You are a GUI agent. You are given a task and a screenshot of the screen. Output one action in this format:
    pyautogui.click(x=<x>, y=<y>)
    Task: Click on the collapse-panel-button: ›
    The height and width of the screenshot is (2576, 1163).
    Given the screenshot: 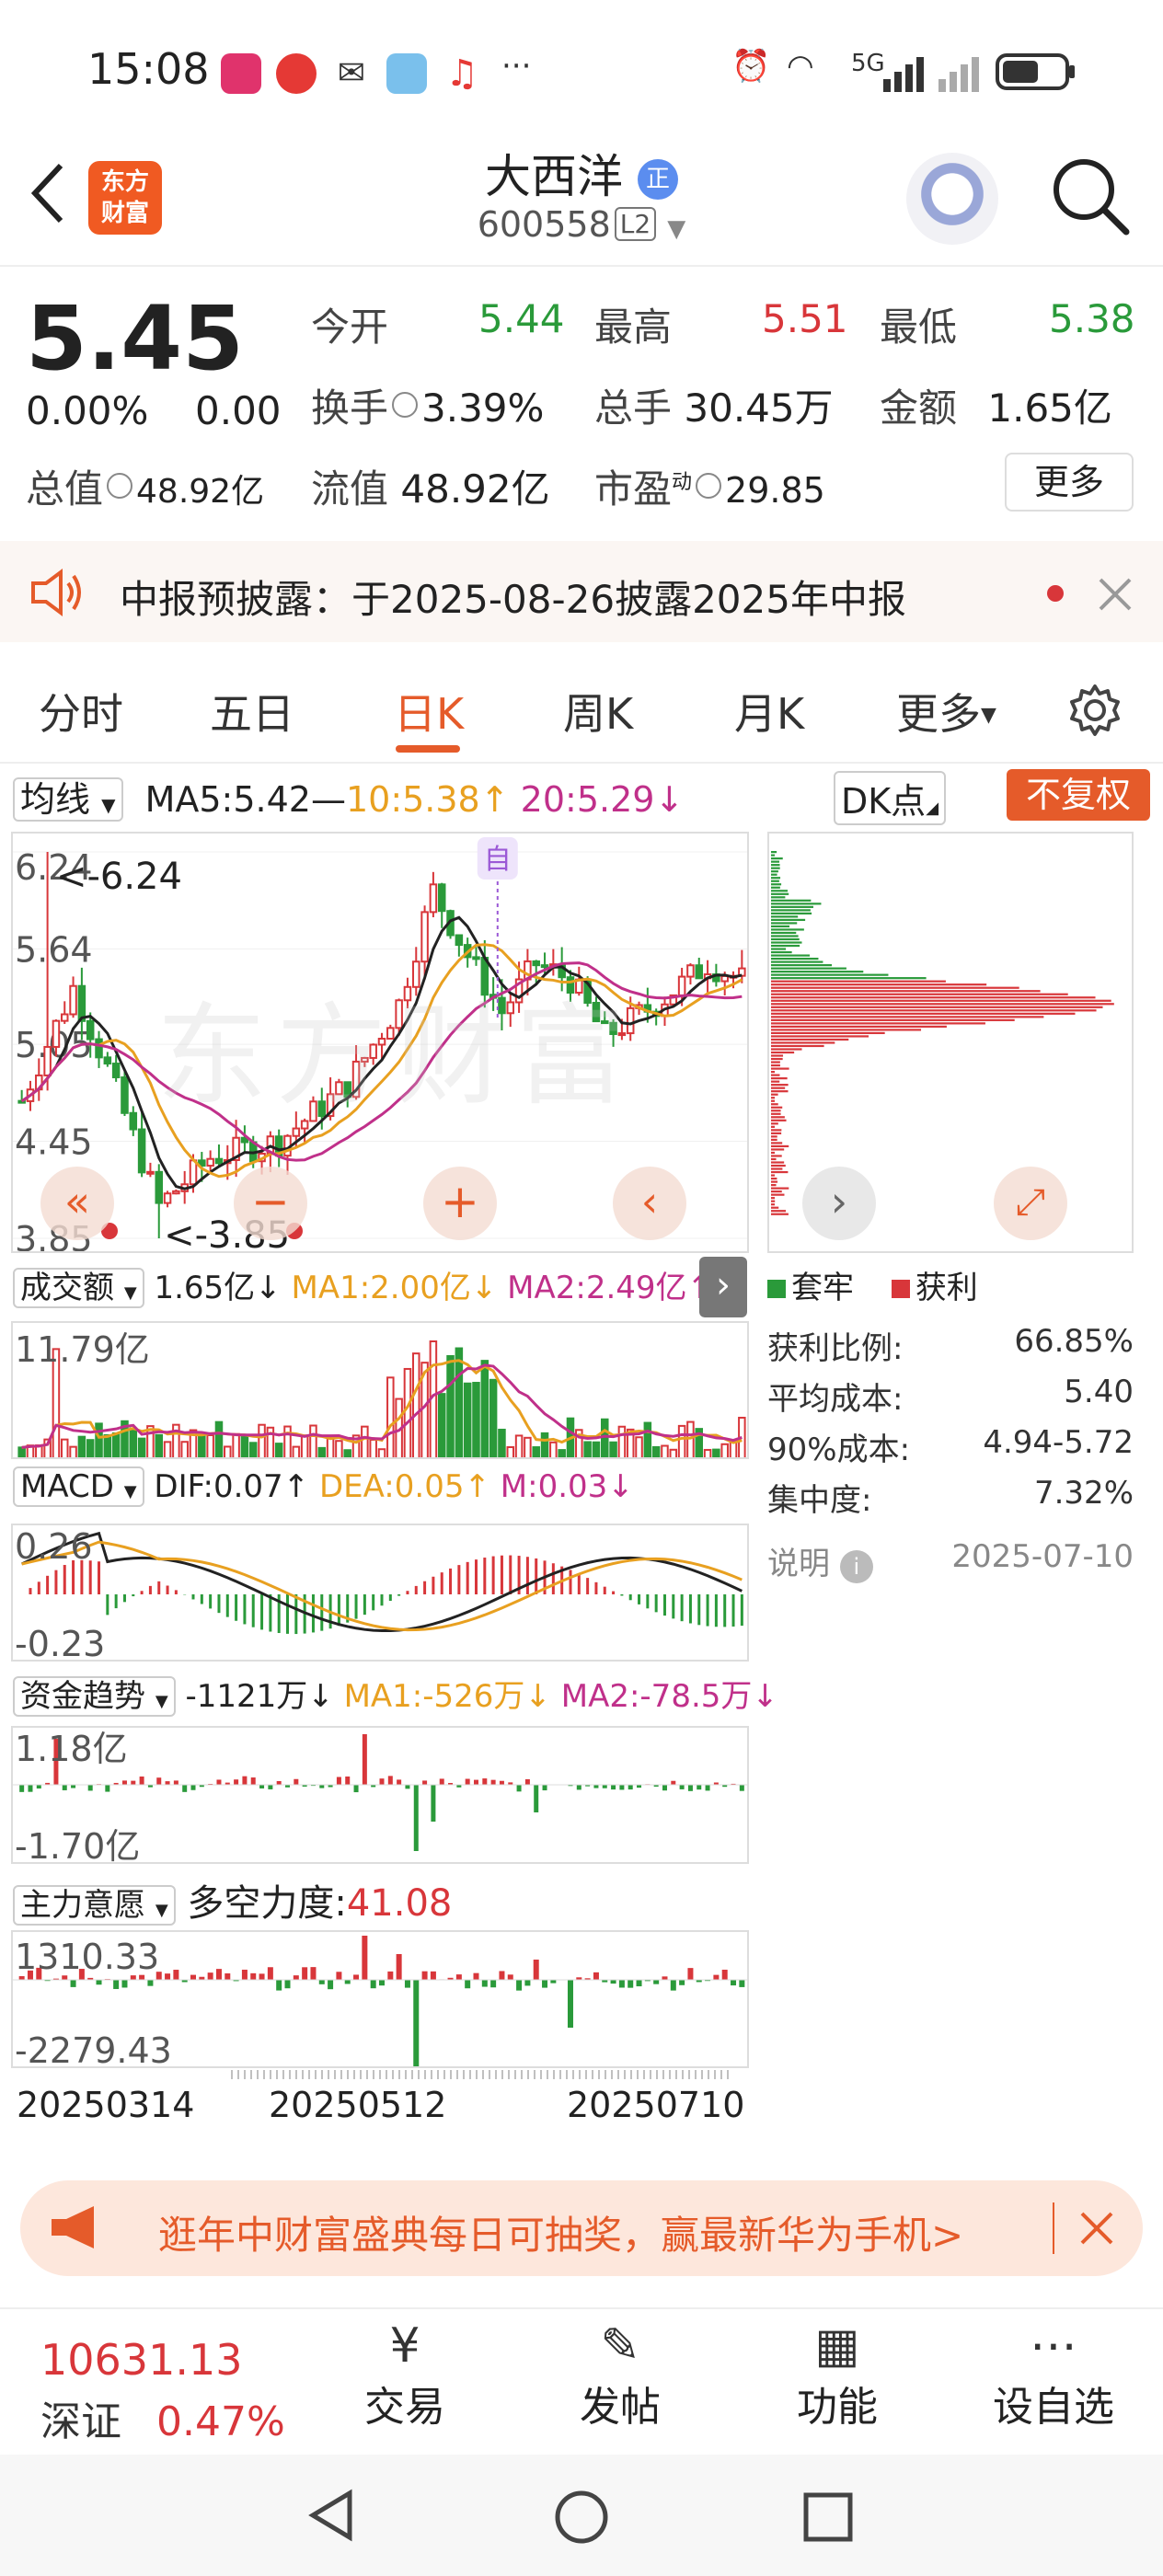 What is the action you would take?
    pyautogui.click(x=723, y=1287)
    